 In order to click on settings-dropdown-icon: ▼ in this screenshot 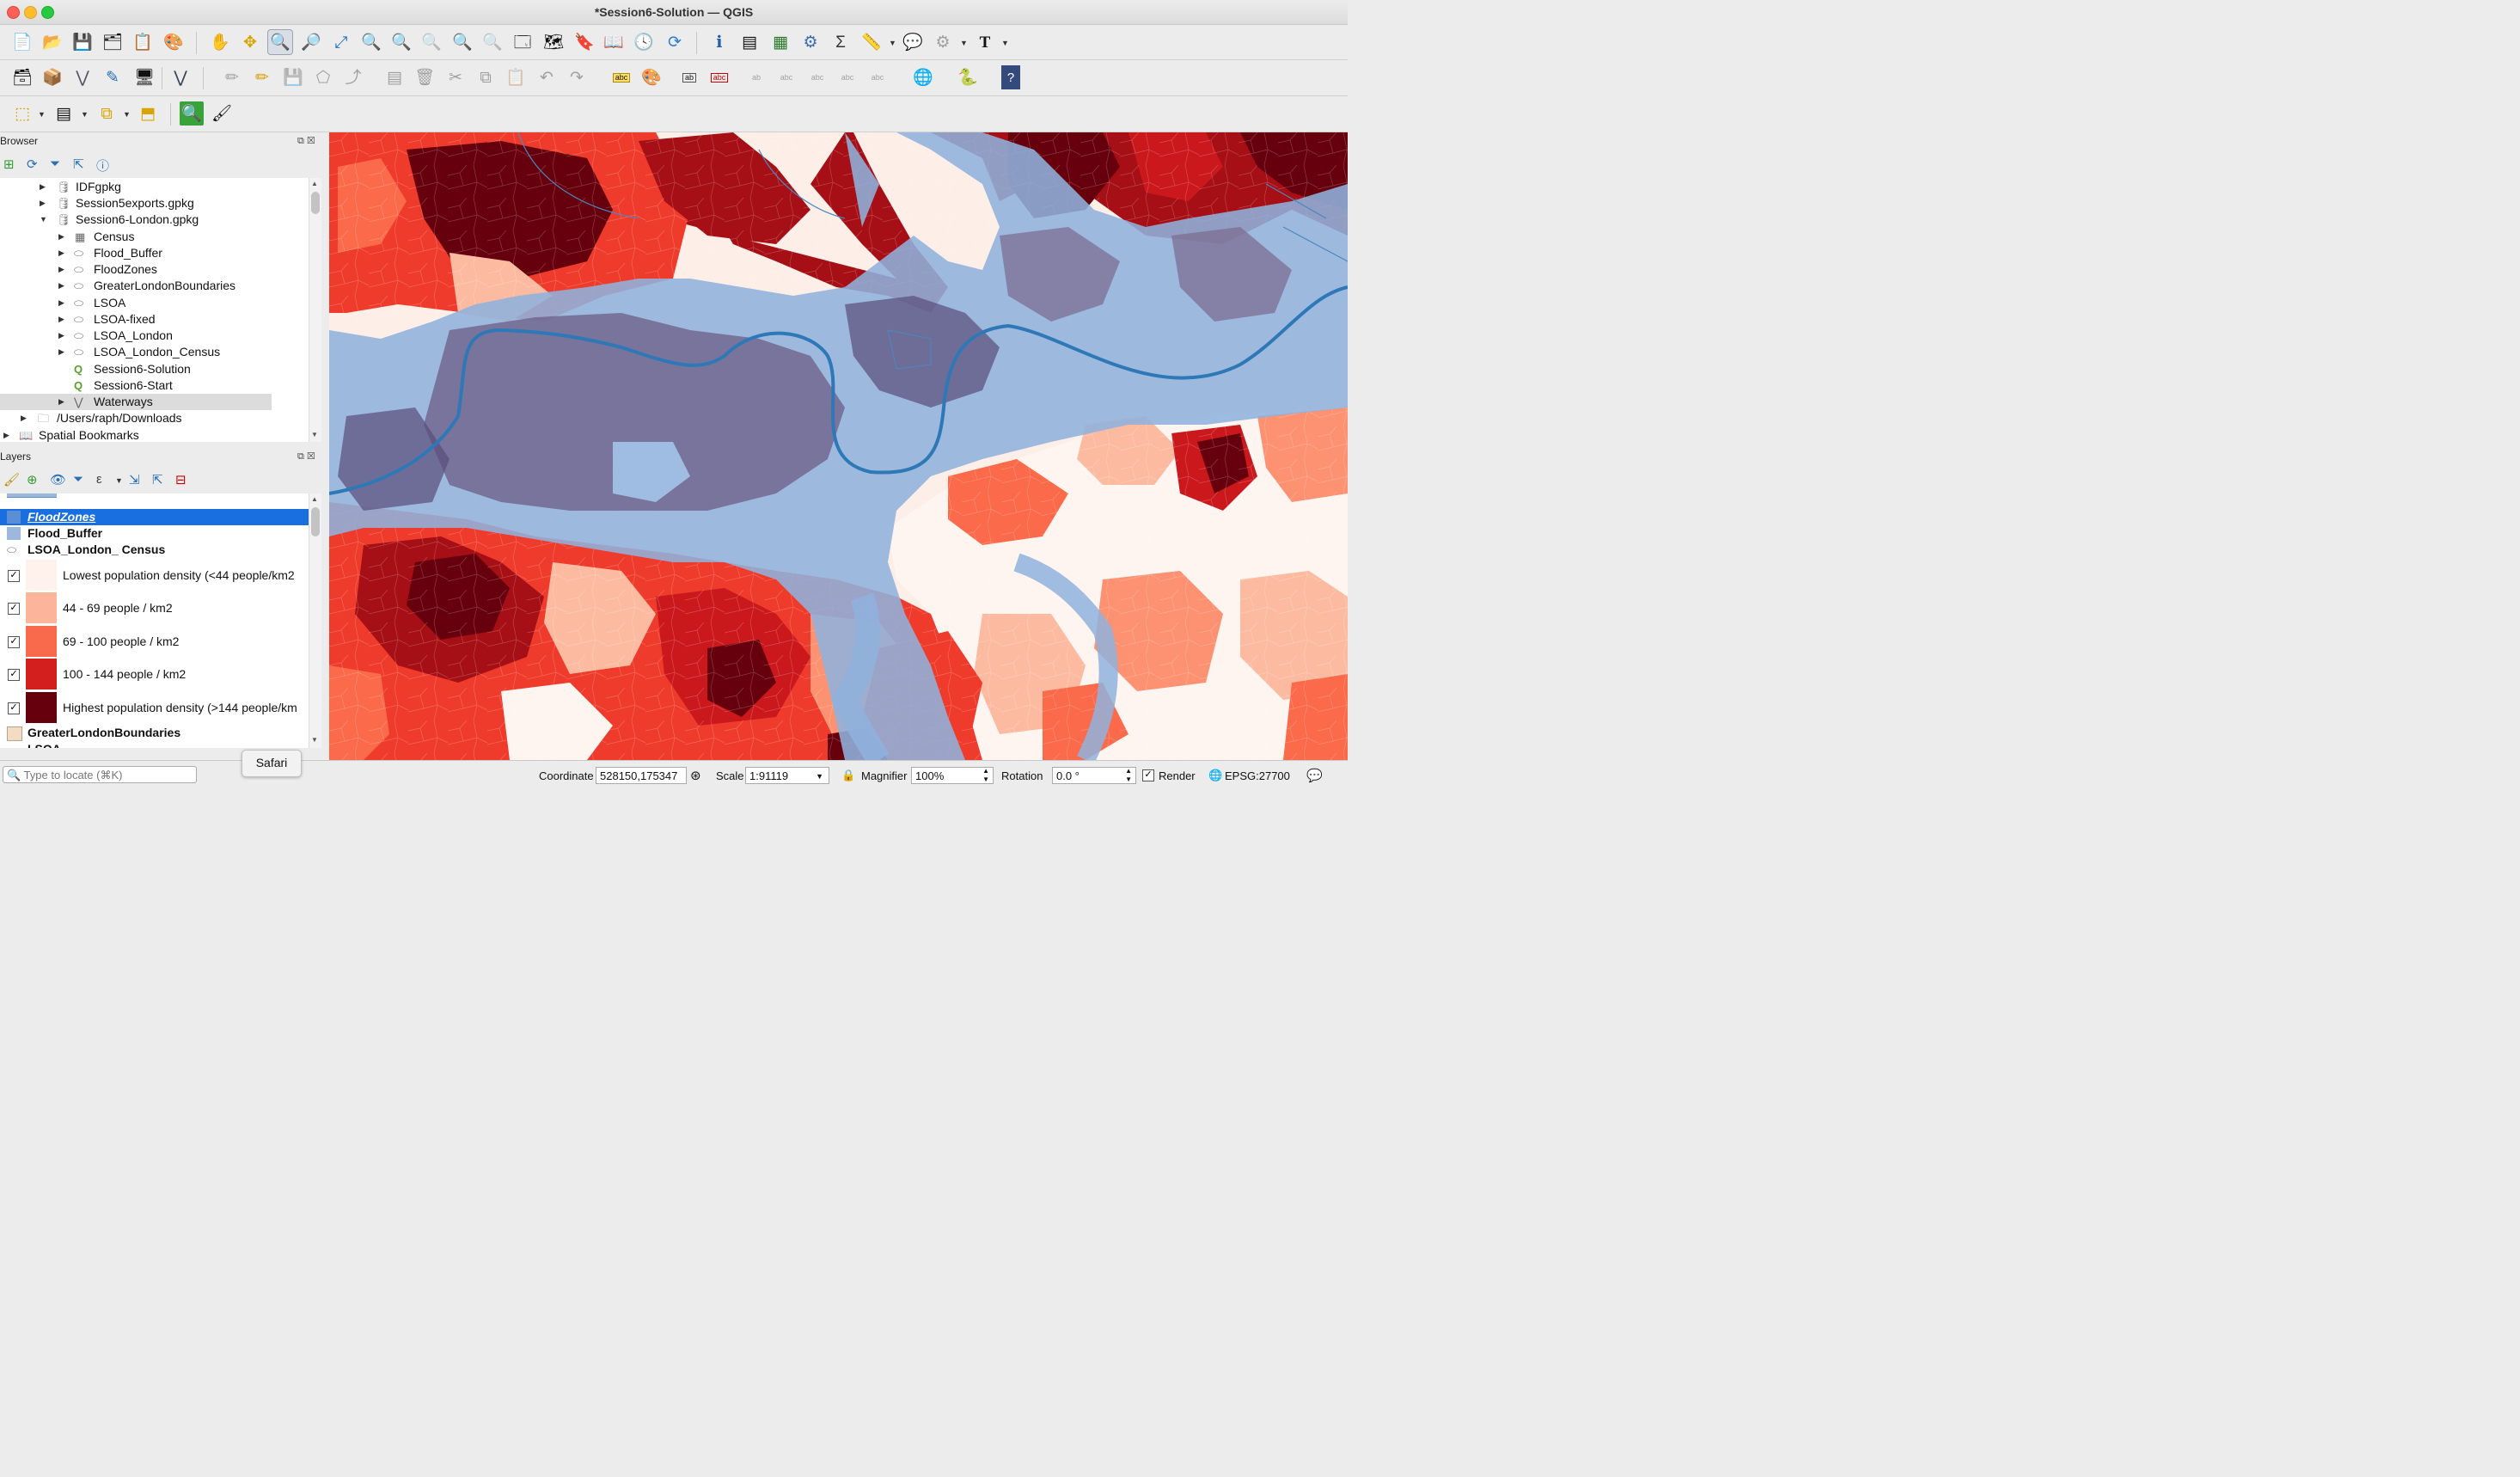, I will do `click(964, 43)`.